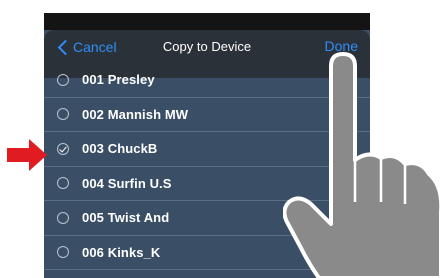 This screenshot has height=278, width=441. What do you see at coordinates (120, 149) in the screenshot?
I see `list-item-label: 003 ChuckB` at bounding box center [120, 149].